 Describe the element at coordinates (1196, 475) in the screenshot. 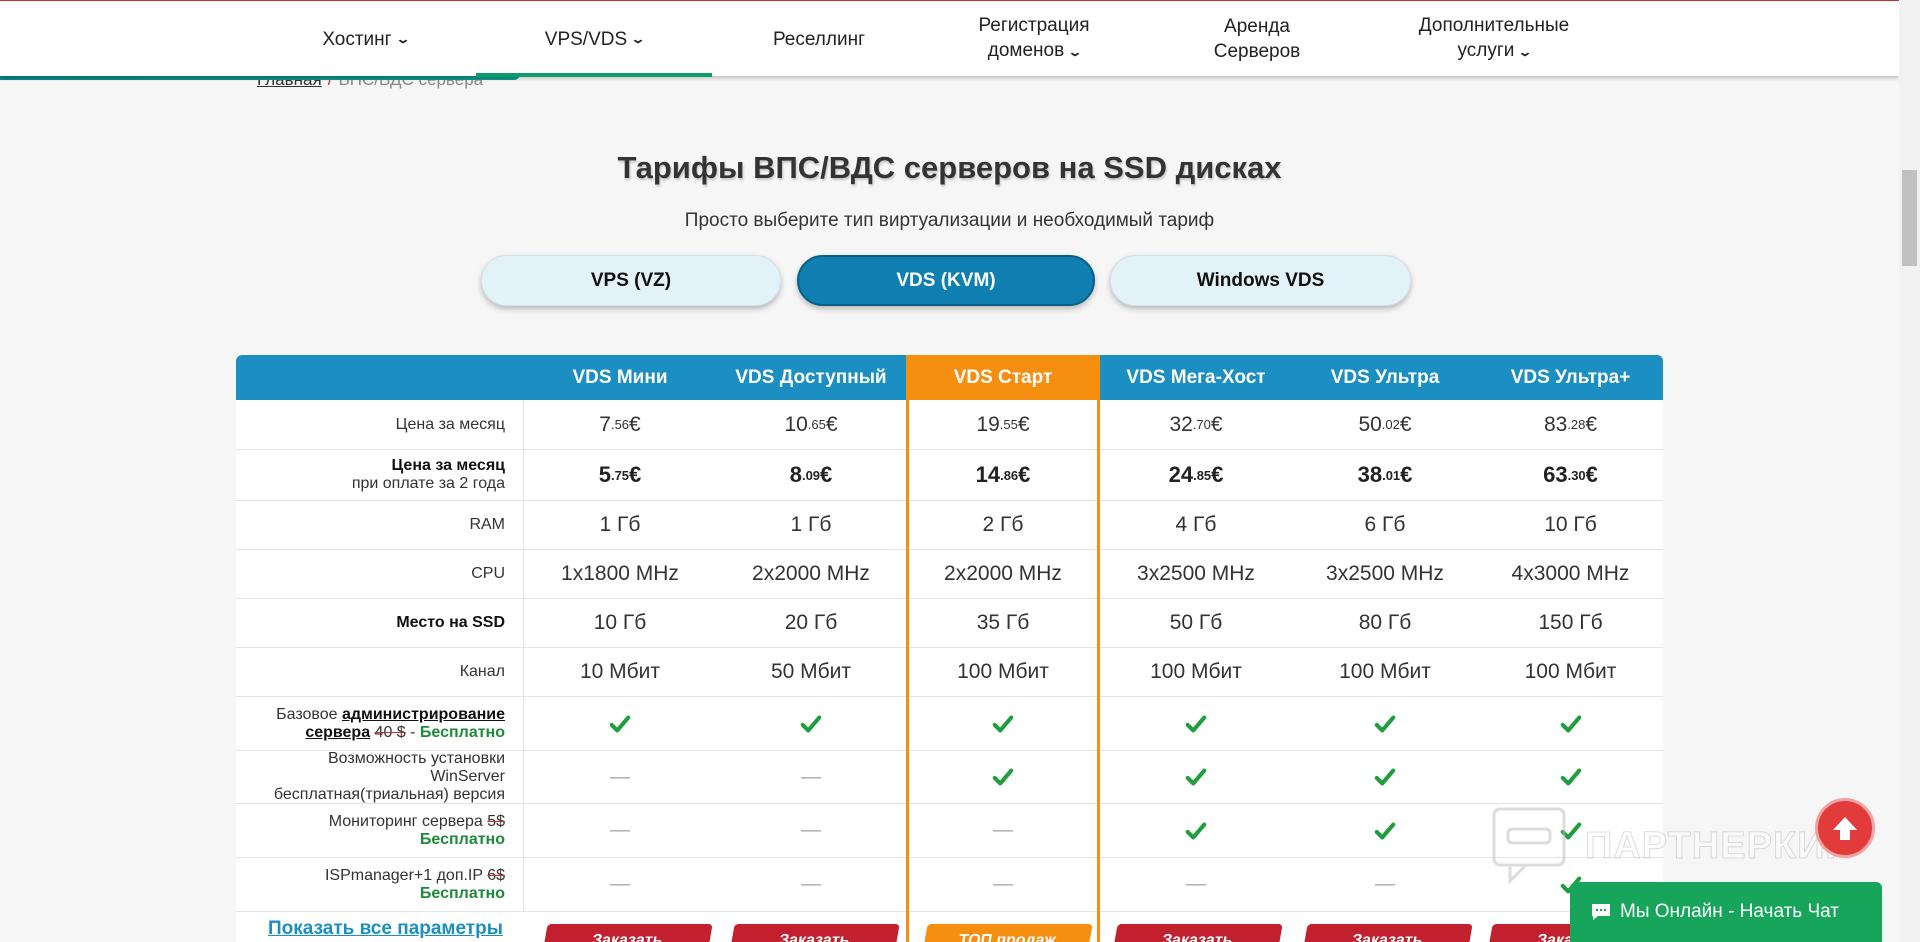

I see `price-2y-cell: 24.85 €` at that location.